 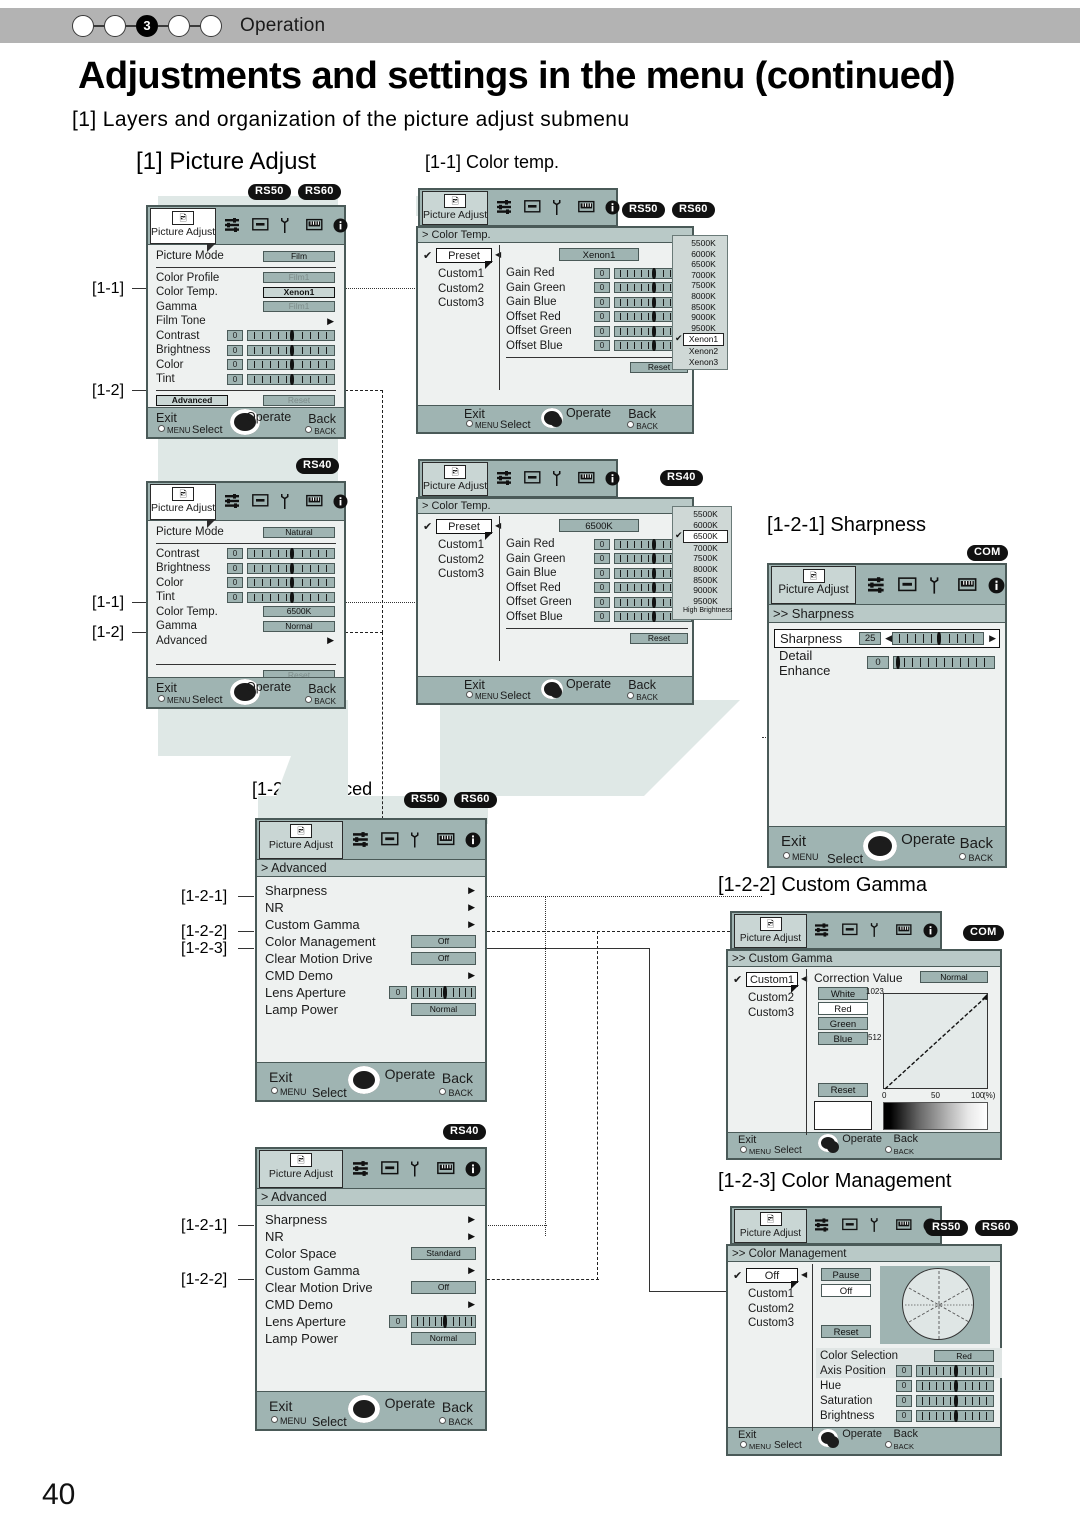 I want to click on row-gain-green: Gain Green 0, so click(x=597, y=559).